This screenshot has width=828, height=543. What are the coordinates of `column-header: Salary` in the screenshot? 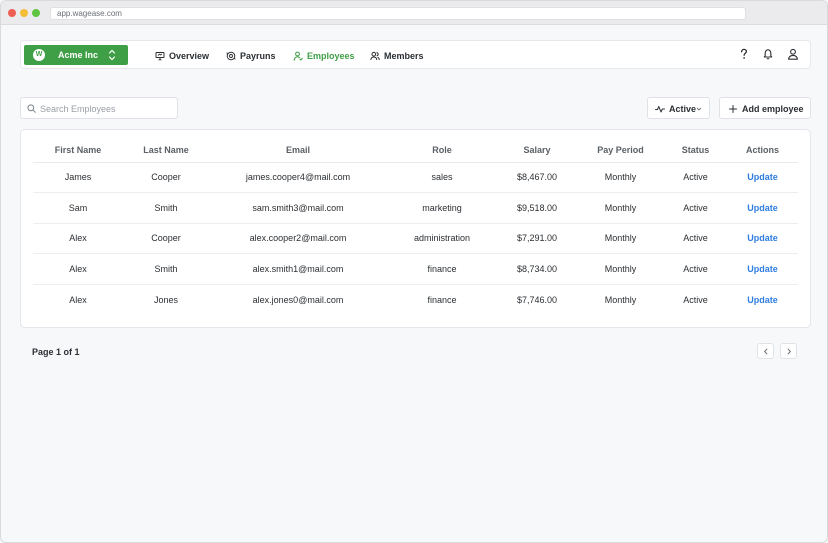 It's located at (537, 150).